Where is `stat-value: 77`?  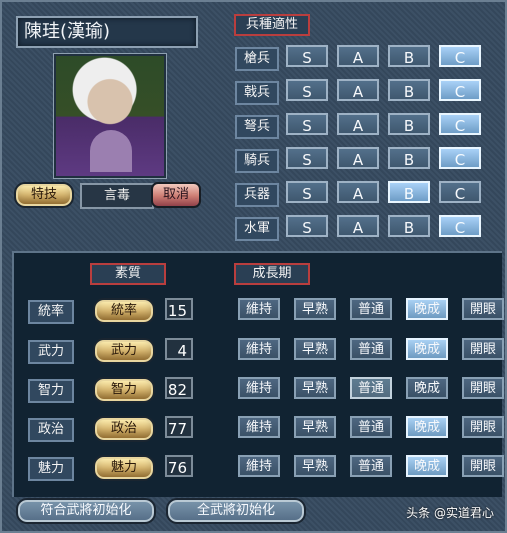 stat-value: 77 is located at coordinates (179, 427).